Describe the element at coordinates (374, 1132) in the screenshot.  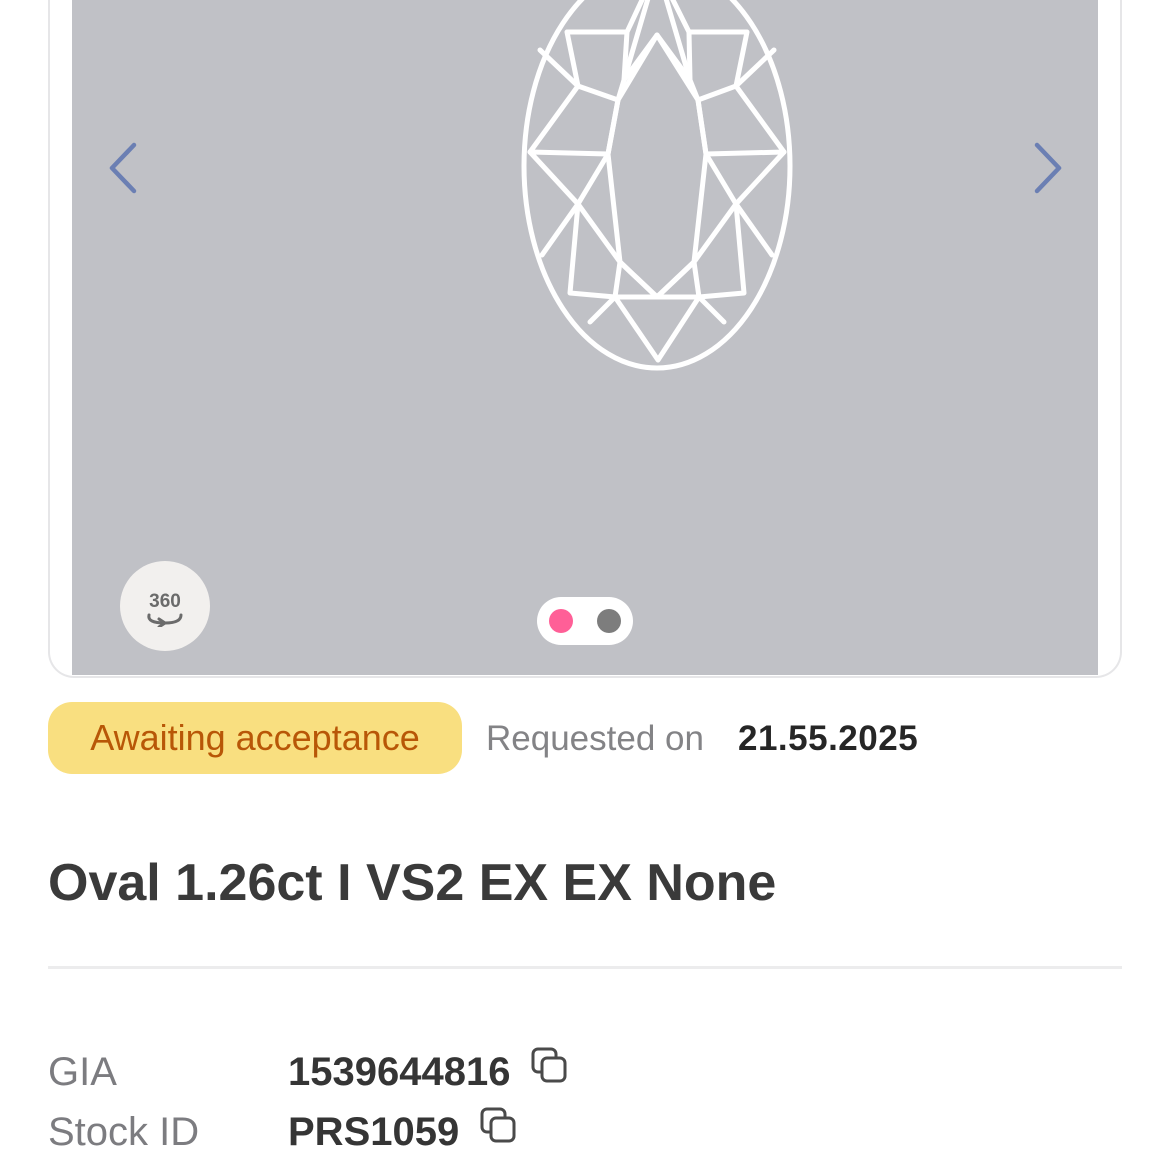
I see `stock-id-number: PRS1059` at that location.